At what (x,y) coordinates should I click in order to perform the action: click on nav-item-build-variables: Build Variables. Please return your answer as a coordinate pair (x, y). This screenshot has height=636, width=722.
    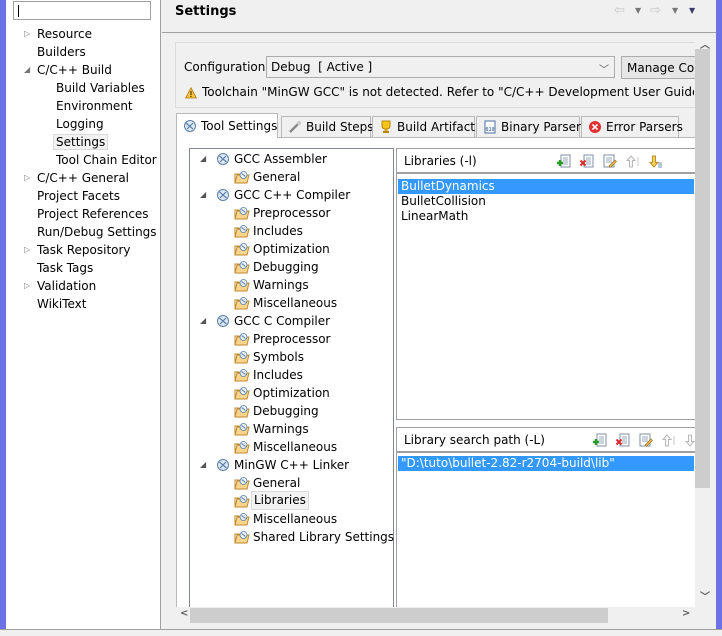
    Looking at the image, I should click on (100, 88).